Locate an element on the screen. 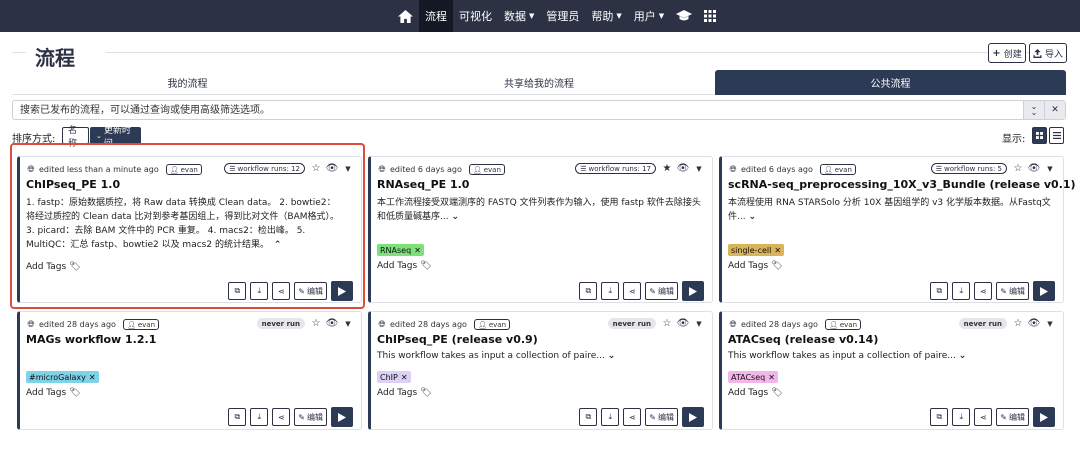 This screenshot has width=1080, height=465. workflow-runs-badge: ☰ workflow runs: 5 is located at coordinates (968, 168).